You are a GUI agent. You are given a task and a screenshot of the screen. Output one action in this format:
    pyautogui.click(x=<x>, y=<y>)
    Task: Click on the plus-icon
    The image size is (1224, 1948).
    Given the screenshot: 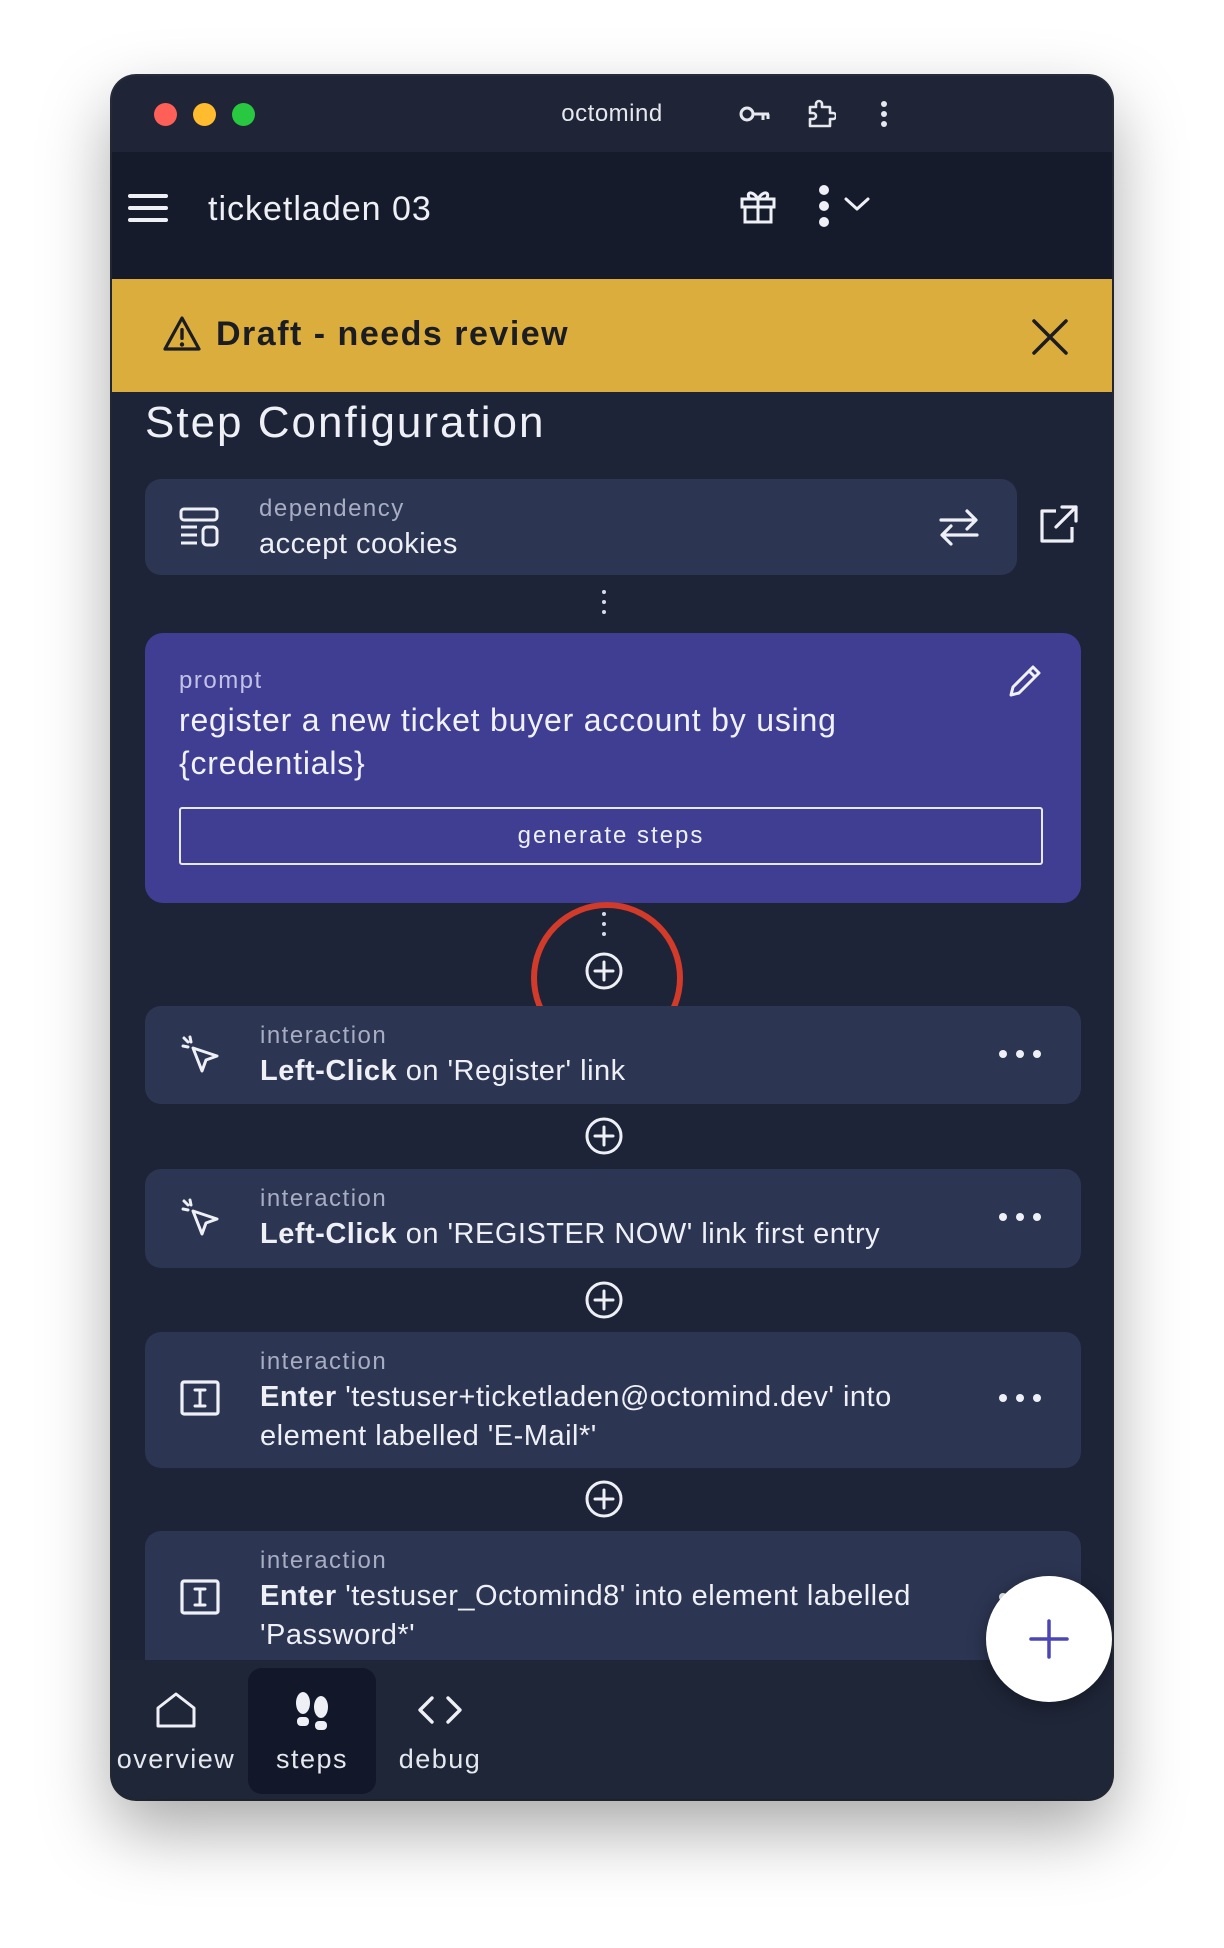 What is the action you would take?
    pyautogui.click(x=1049, y=1639)
    